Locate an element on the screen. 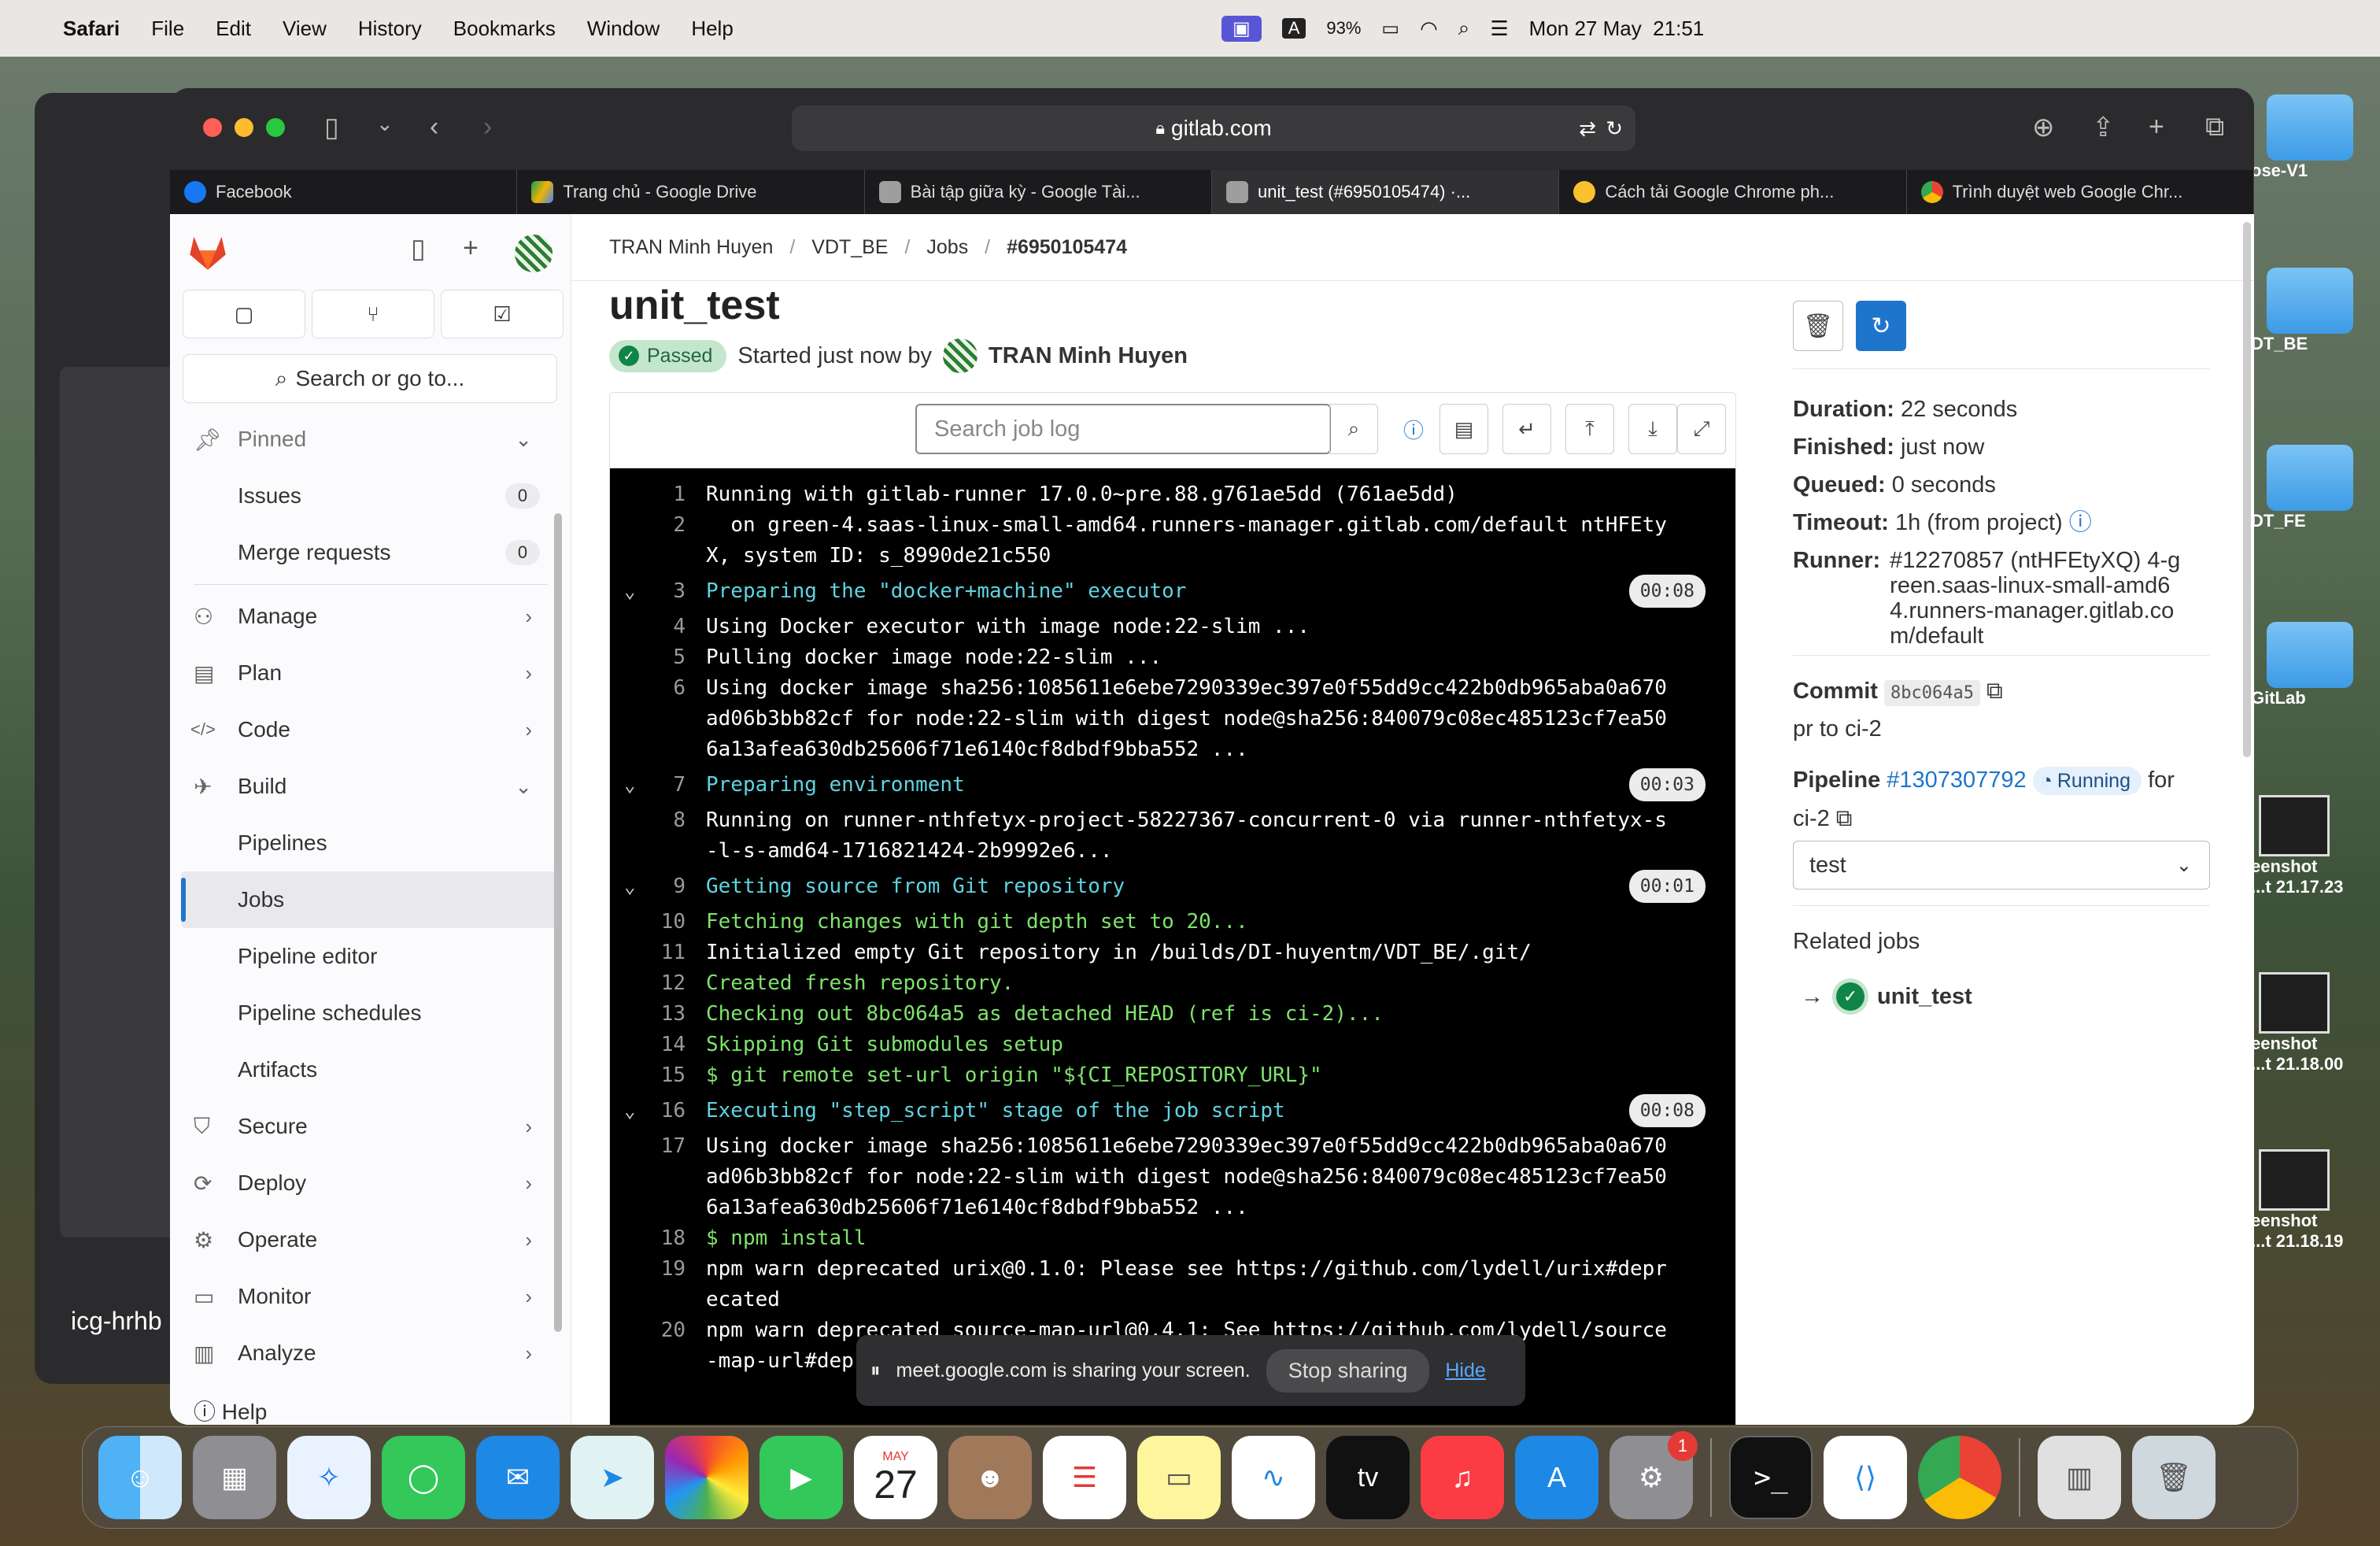 The image size is (2380, 1546). line-number: 1 is located at coordinates (658, 495).